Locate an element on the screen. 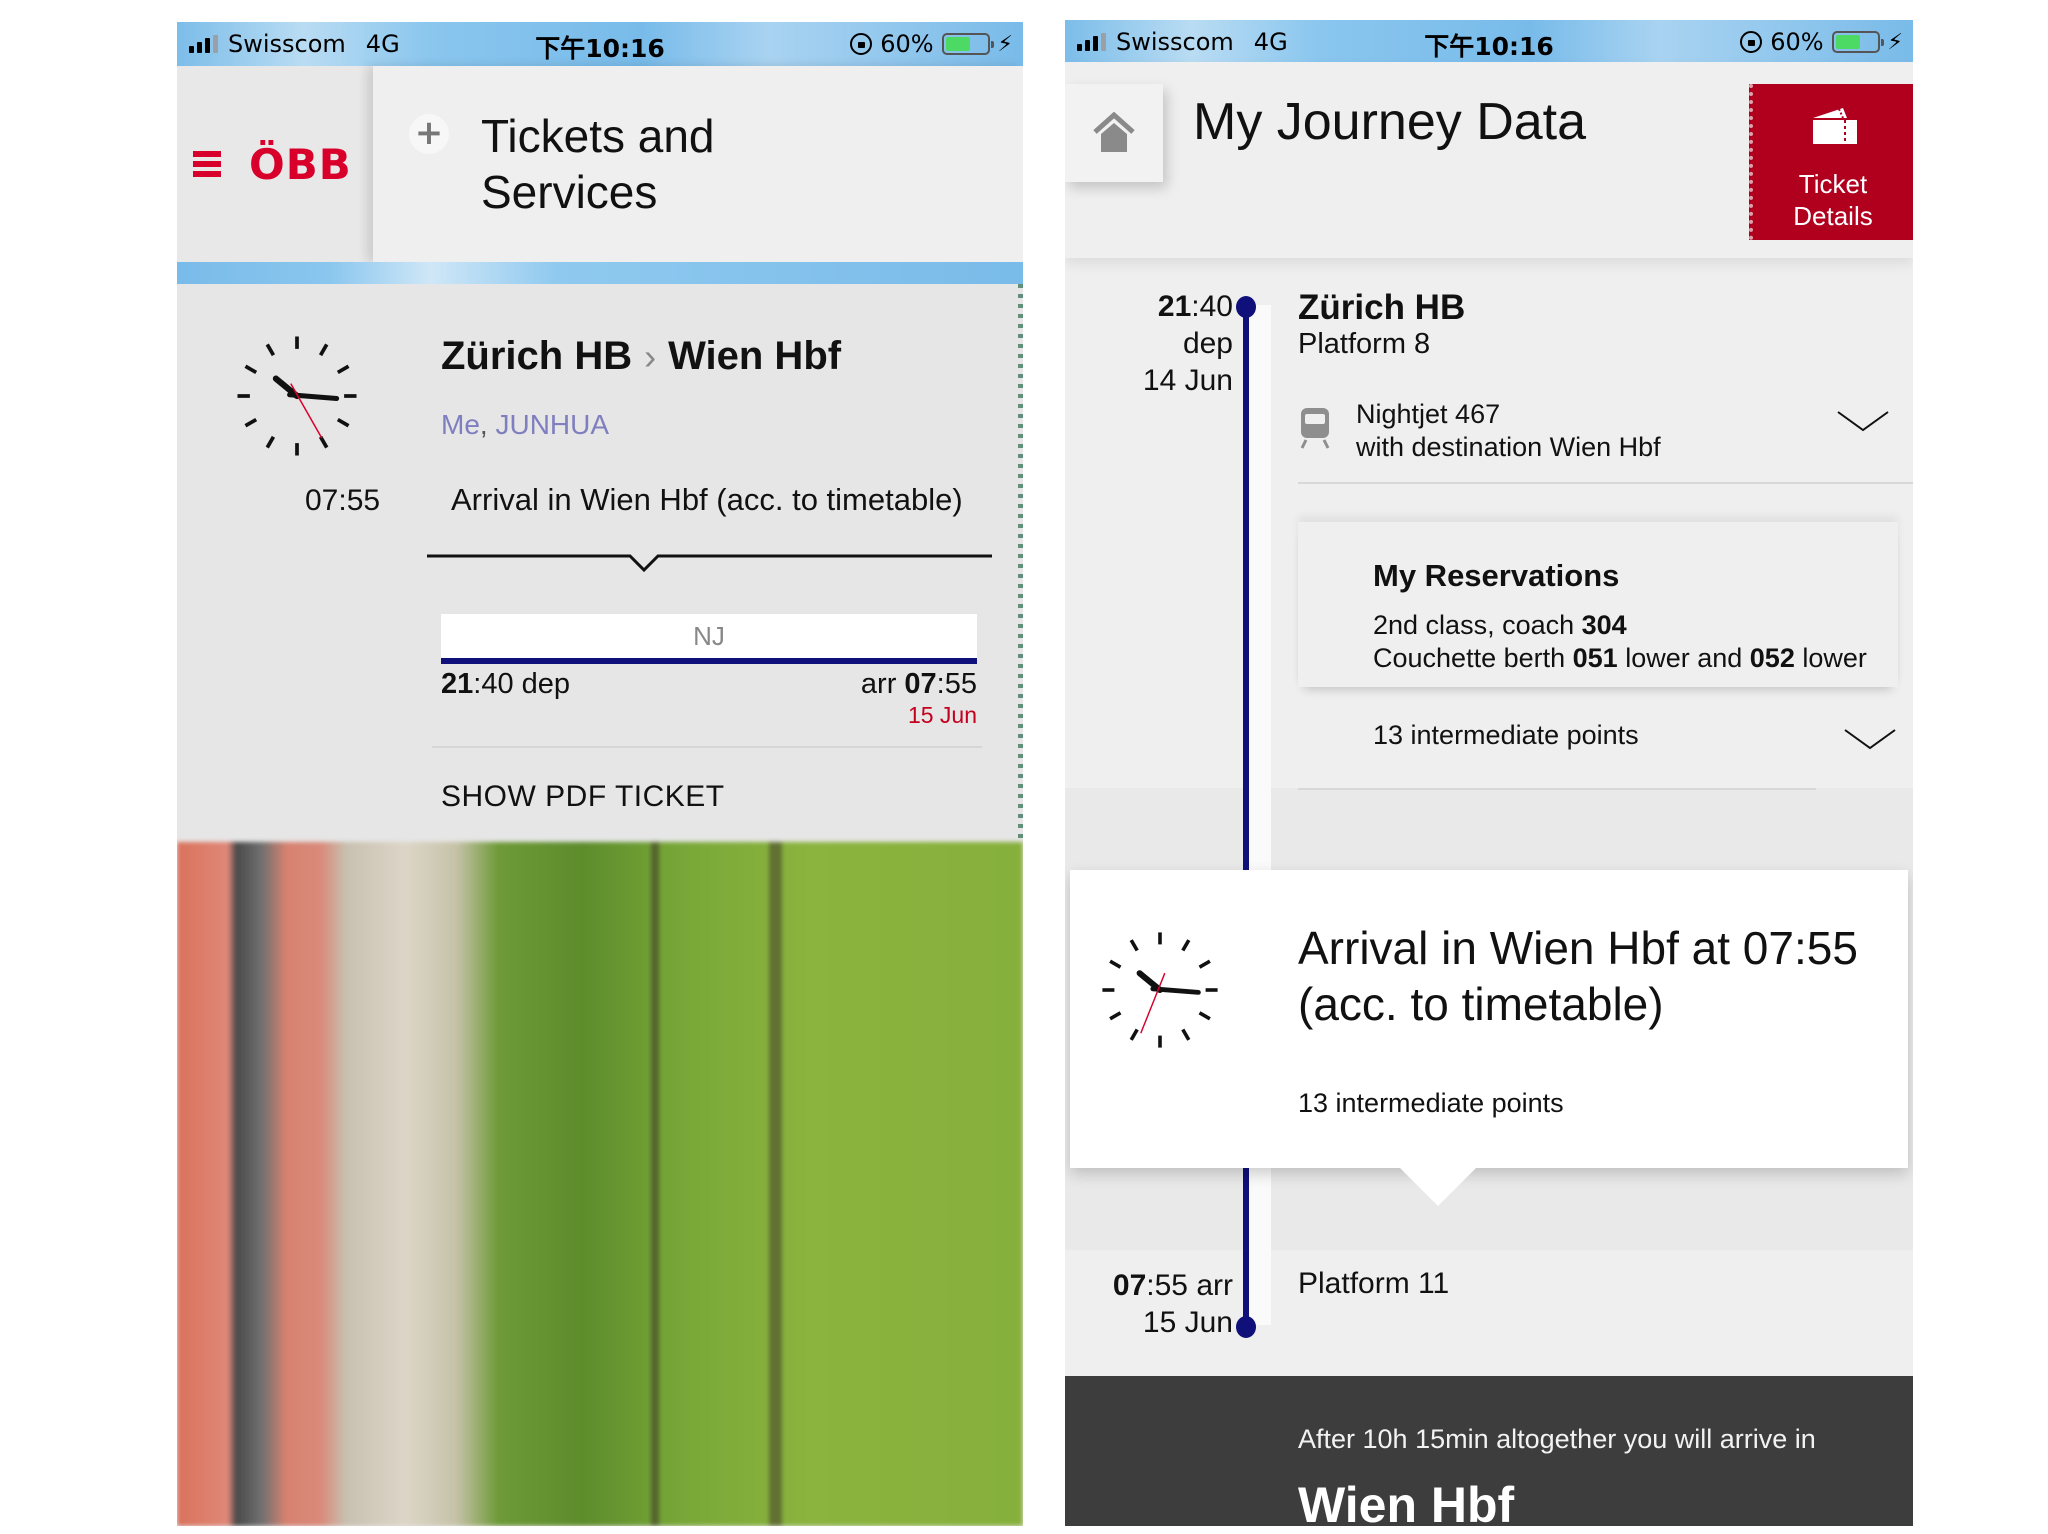 Image resolution: width=2048 pixels, height=1534 pixels. departure-platform: Platform 8 is located at coordinates (1364, 344).